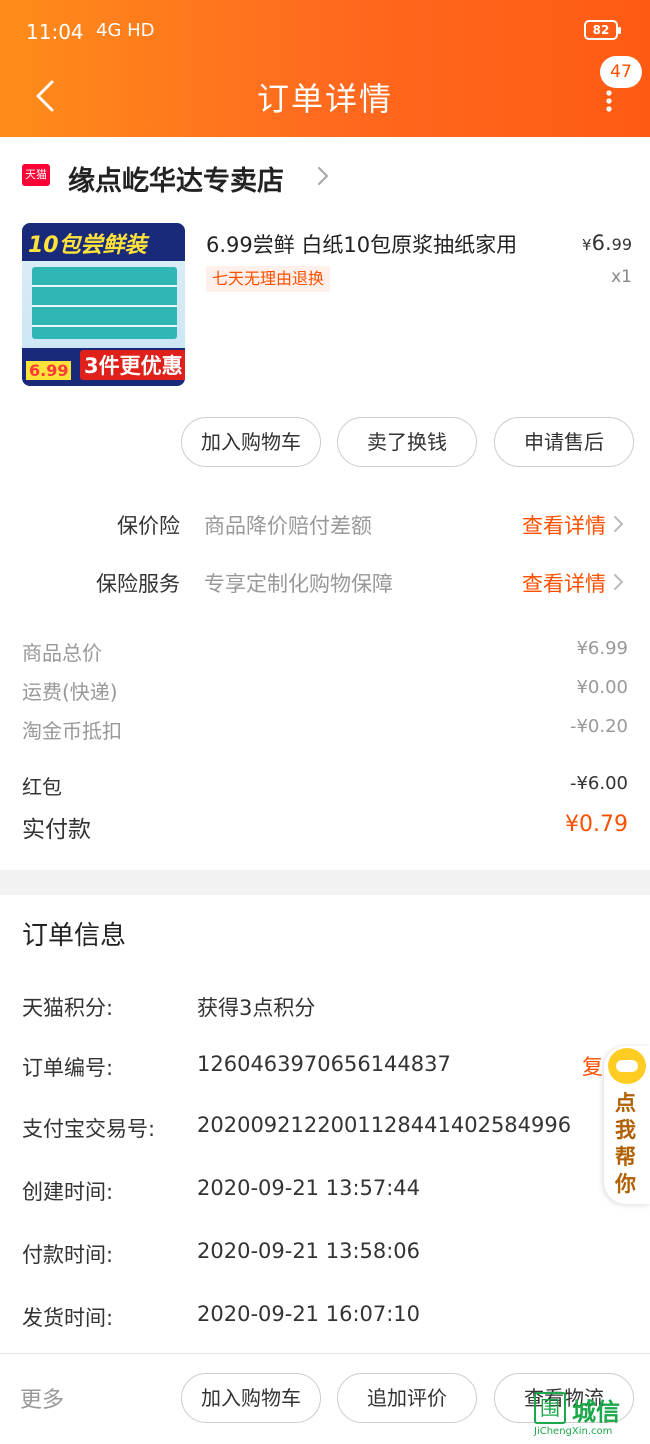 The height and width of the screenshot is (1444, 650). Describe the element at coordinates (256, 1008) in the screenshot. I see `points-value: 获得3点积分` at that location.